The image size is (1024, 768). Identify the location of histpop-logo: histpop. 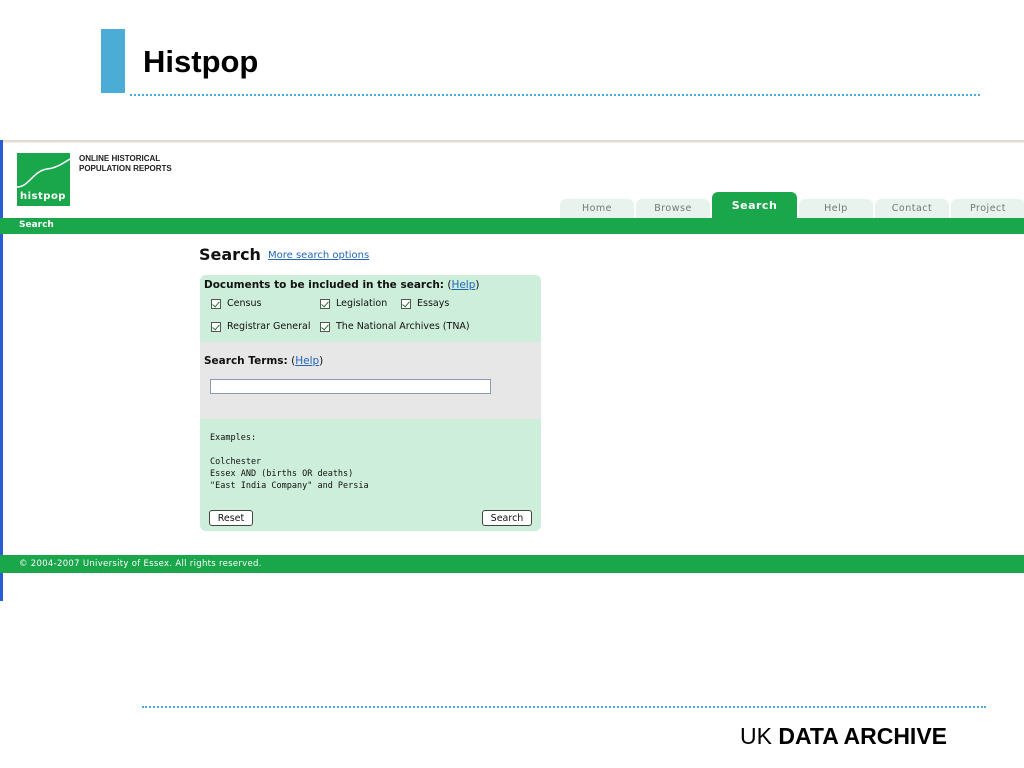
(43, 179).